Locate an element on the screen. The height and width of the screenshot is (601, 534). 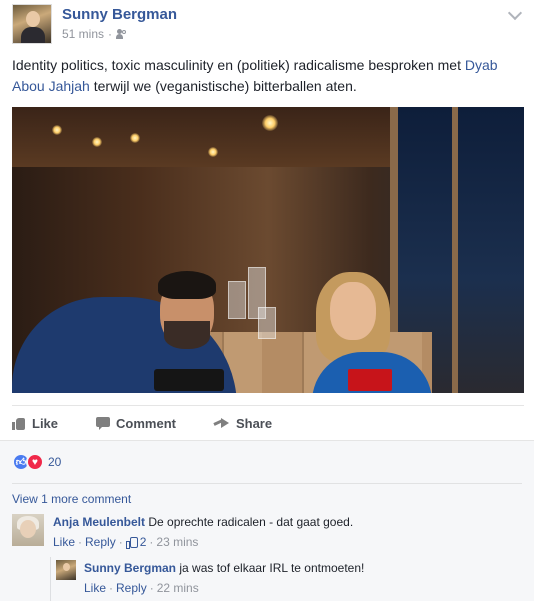
comment-timestamp: 23 mins is located at coordinates (177, 542).